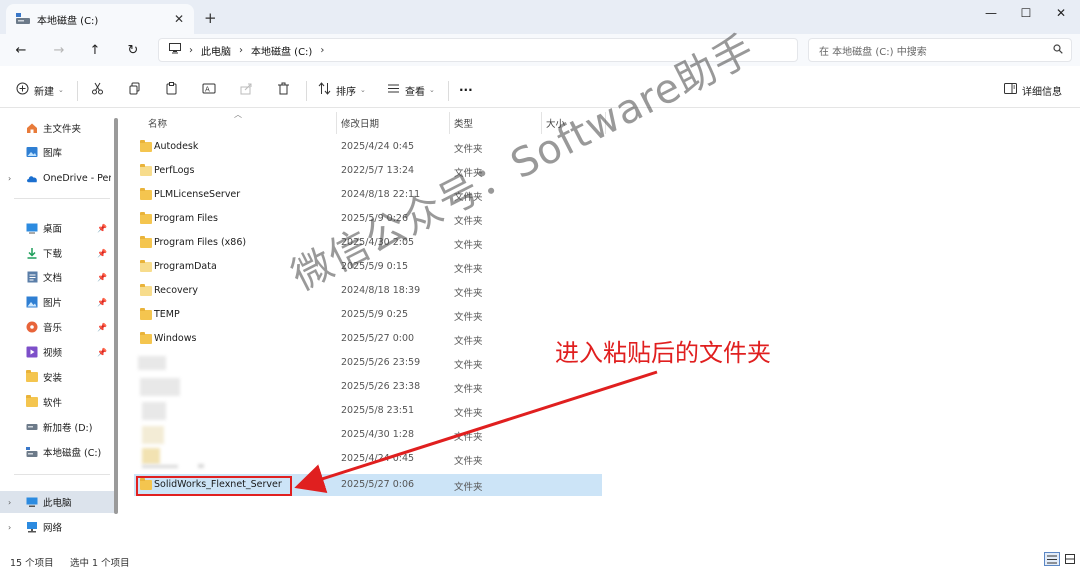 The height and width of the screenshot is (570, 1080). What do you see at coordinates (174, 90) in the screenshot?
I see `paste-button` at bounding box center [174, 90].